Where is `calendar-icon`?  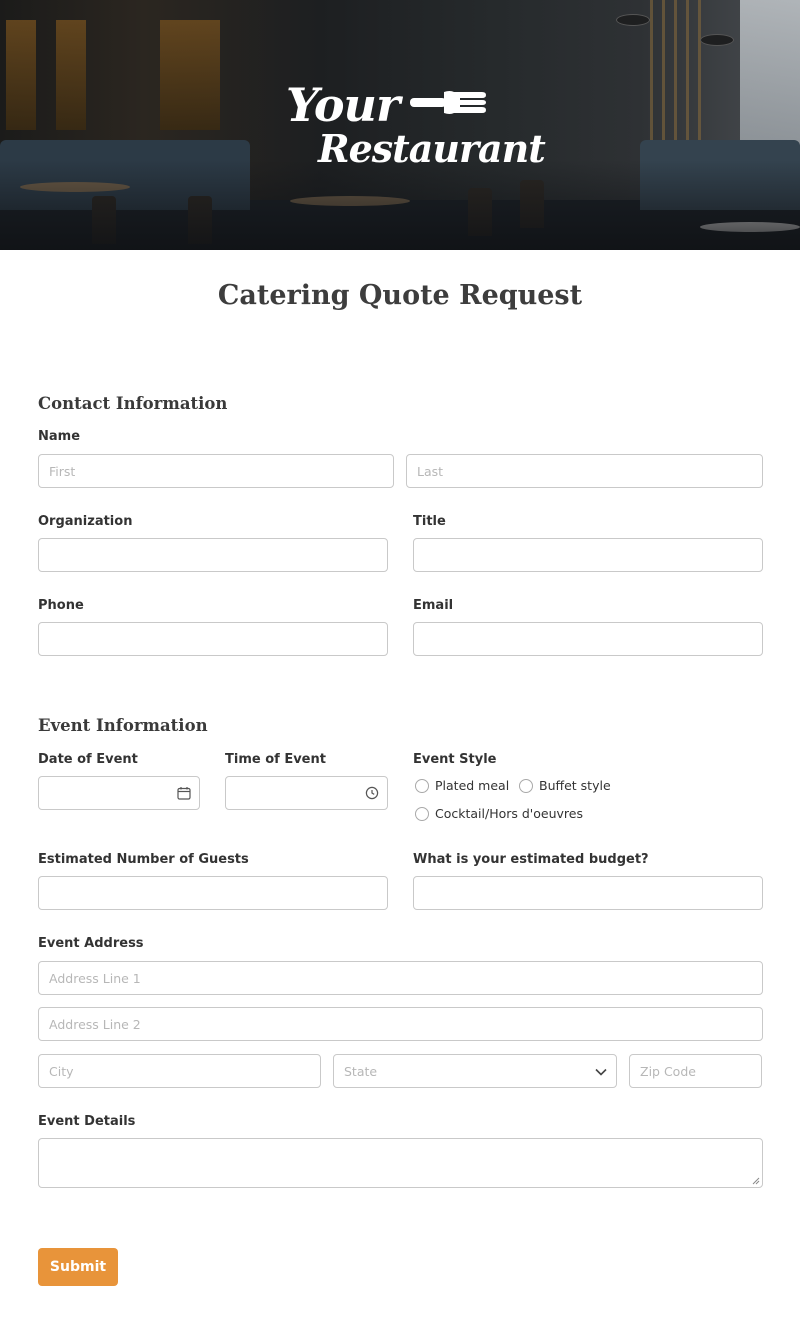 calendar-icon is located at coordinates (184, 793).